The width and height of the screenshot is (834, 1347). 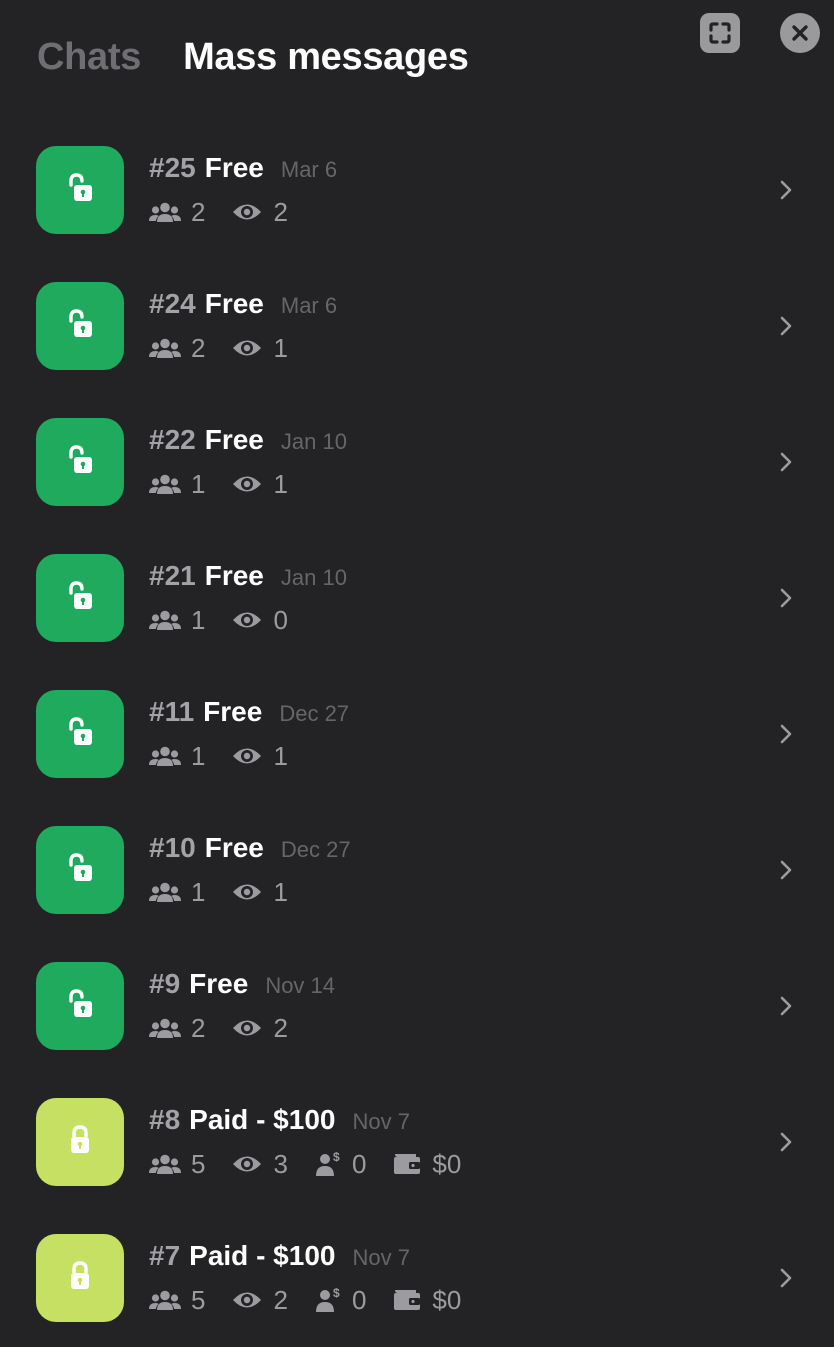 What do you see at coordinates (89, 57) in the screenshot?
I see `tab-chats: Chats` at bounding box center [89, 57].